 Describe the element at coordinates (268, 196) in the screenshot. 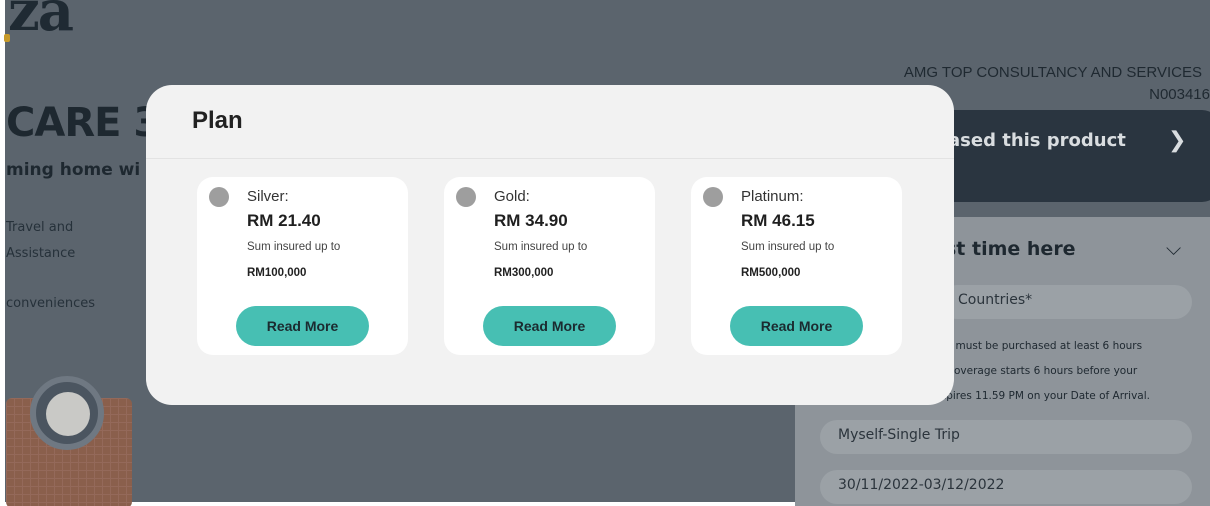

I see `plan-name: Silver:` at that location.